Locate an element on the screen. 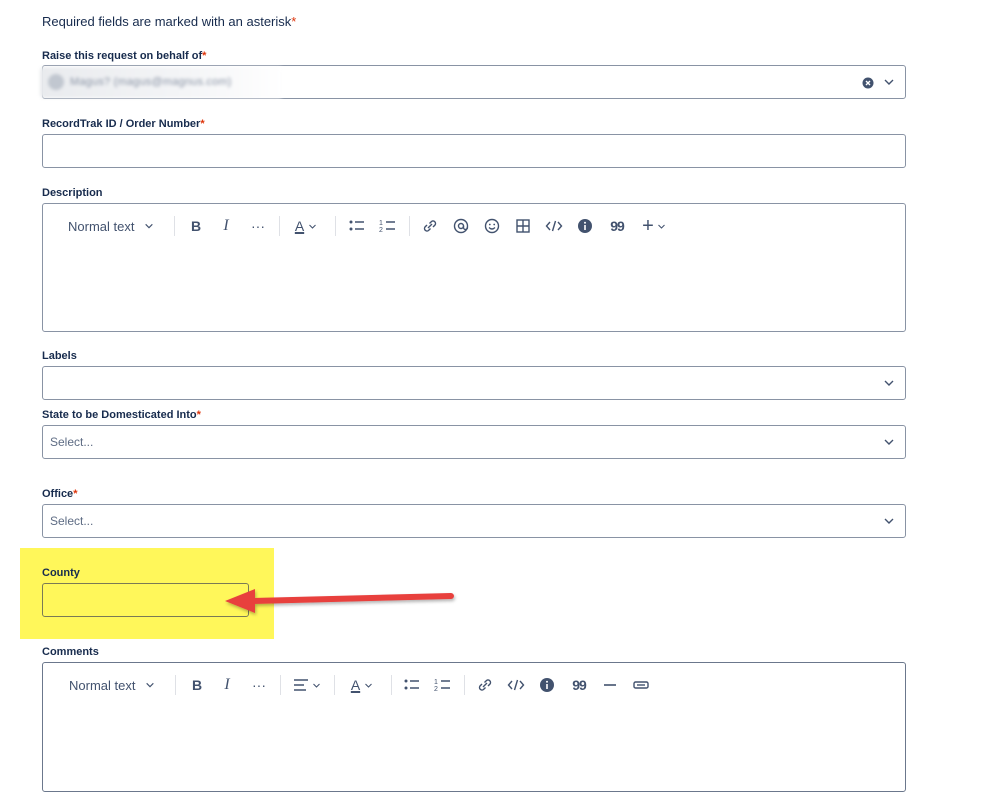  description-editor: Normal text B I ··· A 12 99 + is located at coordinates (474, 267).